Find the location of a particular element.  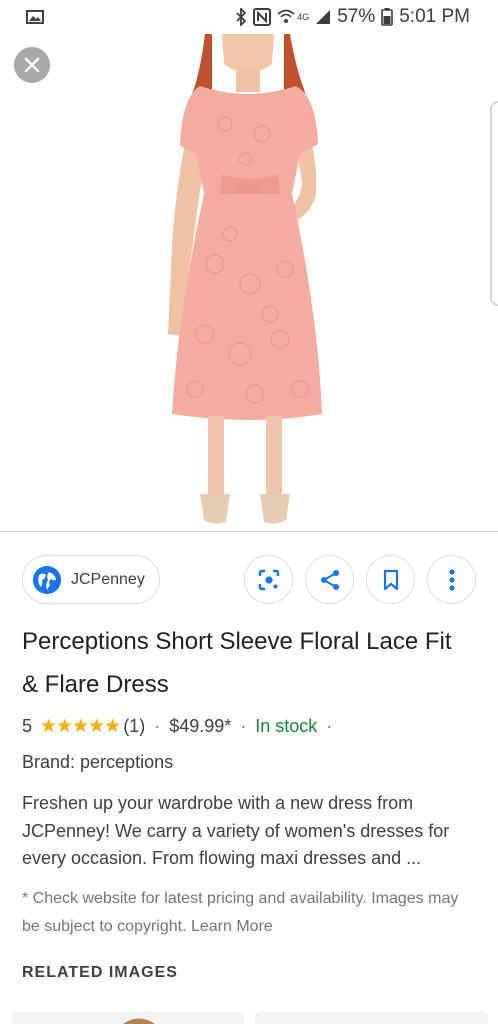

brand-line: Brand: perceptions is located at coordinates (98, 762).